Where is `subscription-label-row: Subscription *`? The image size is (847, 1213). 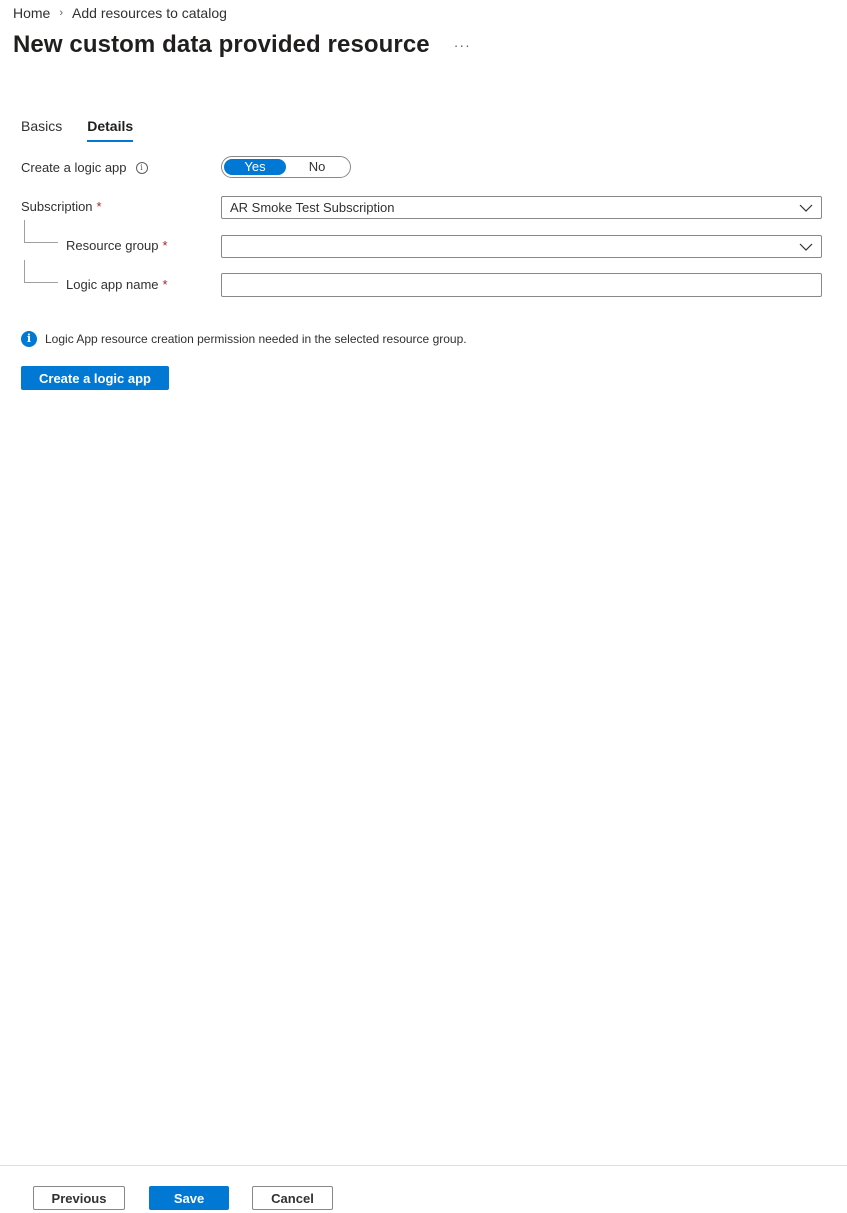
subscription-label-row: Subscription * is located at coordinates (61, 206).